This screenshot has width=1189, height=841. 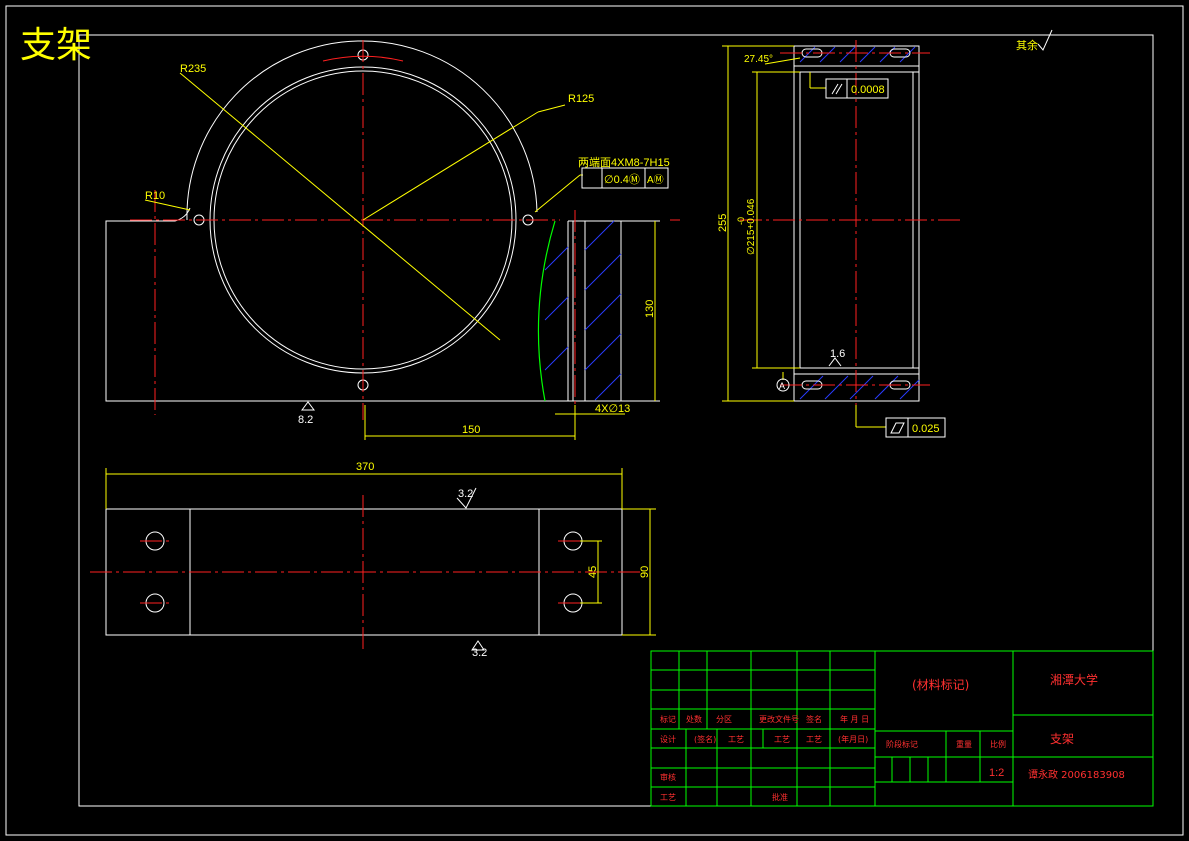 I want to click on tb-label-sign: 签名, so click(x=814, y=719).